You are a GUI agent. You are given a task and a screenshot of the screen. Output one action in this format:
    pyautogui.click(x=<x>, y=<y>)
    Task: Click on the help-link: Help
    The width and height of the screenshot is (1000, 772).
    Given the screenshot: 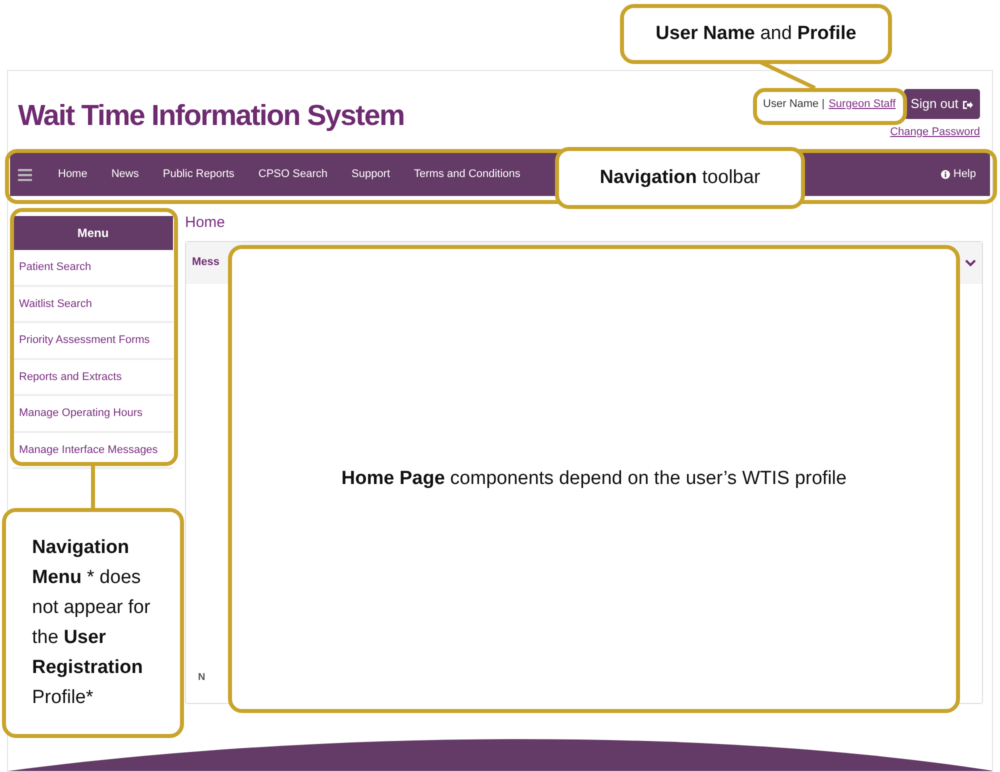 What is the action you would take?
    pyautogui.click(x=961, y=174)
    